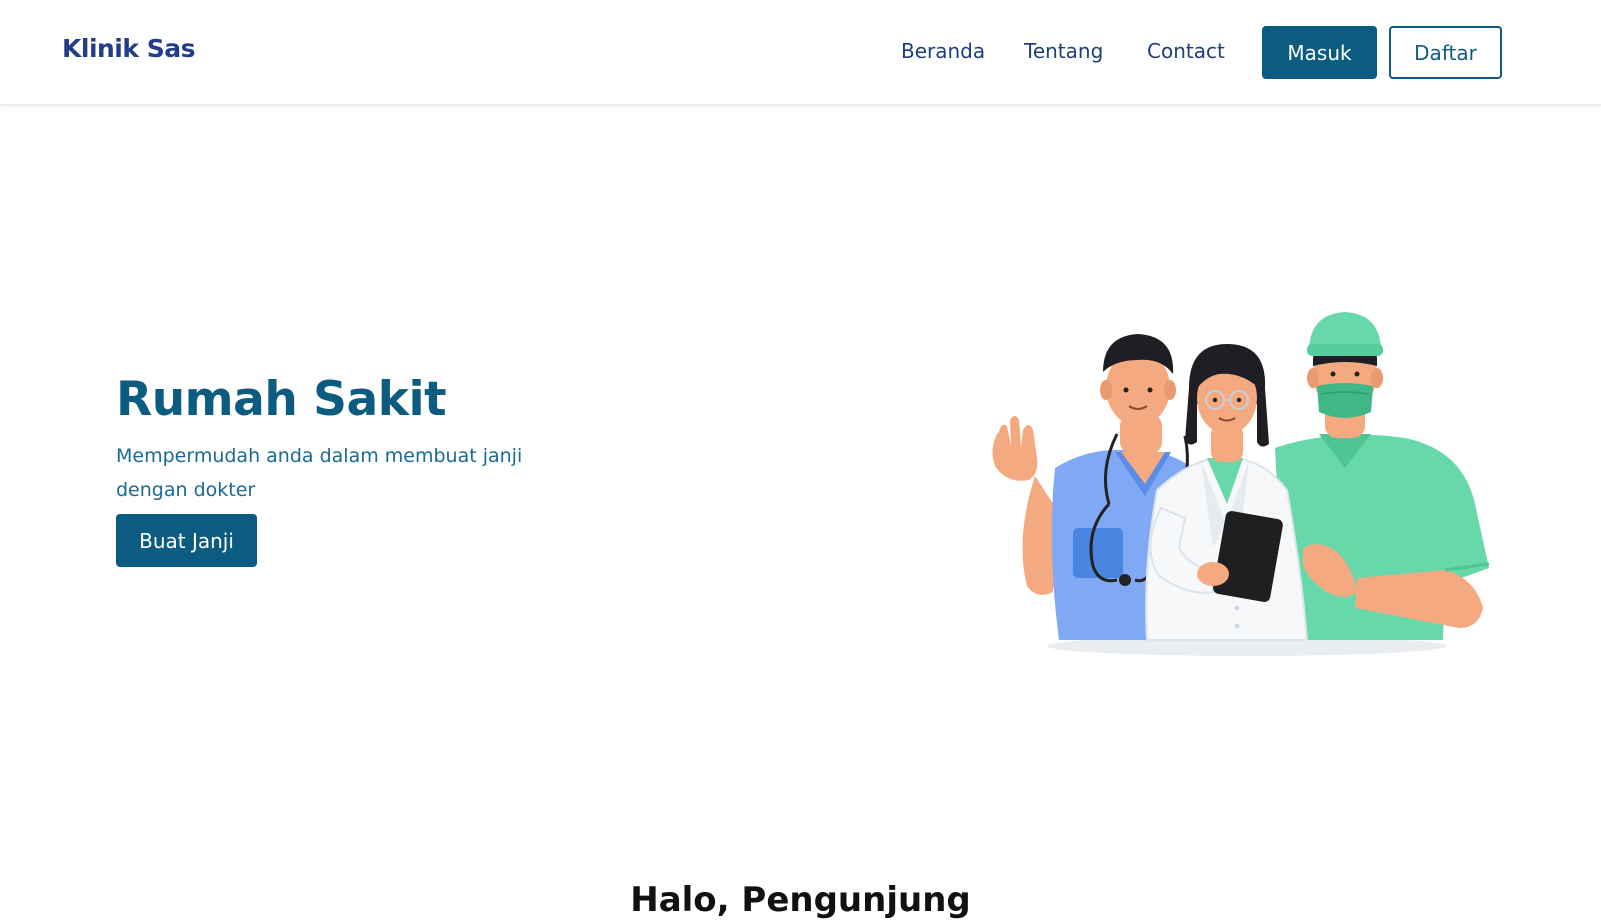 The width and height of the screenshot is (1601, 920). I want to click on nav-link-beranda: Beranda, so click(943, 51).